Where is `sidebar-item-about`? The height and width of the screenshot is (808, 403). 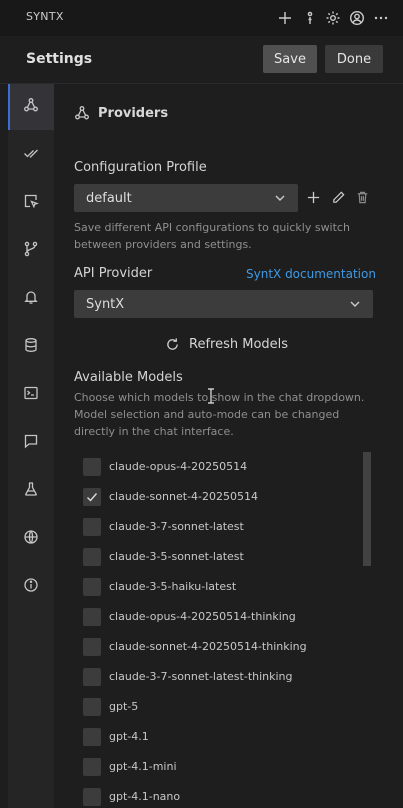
sidebar-item-about is located at coordinates (31, 587).